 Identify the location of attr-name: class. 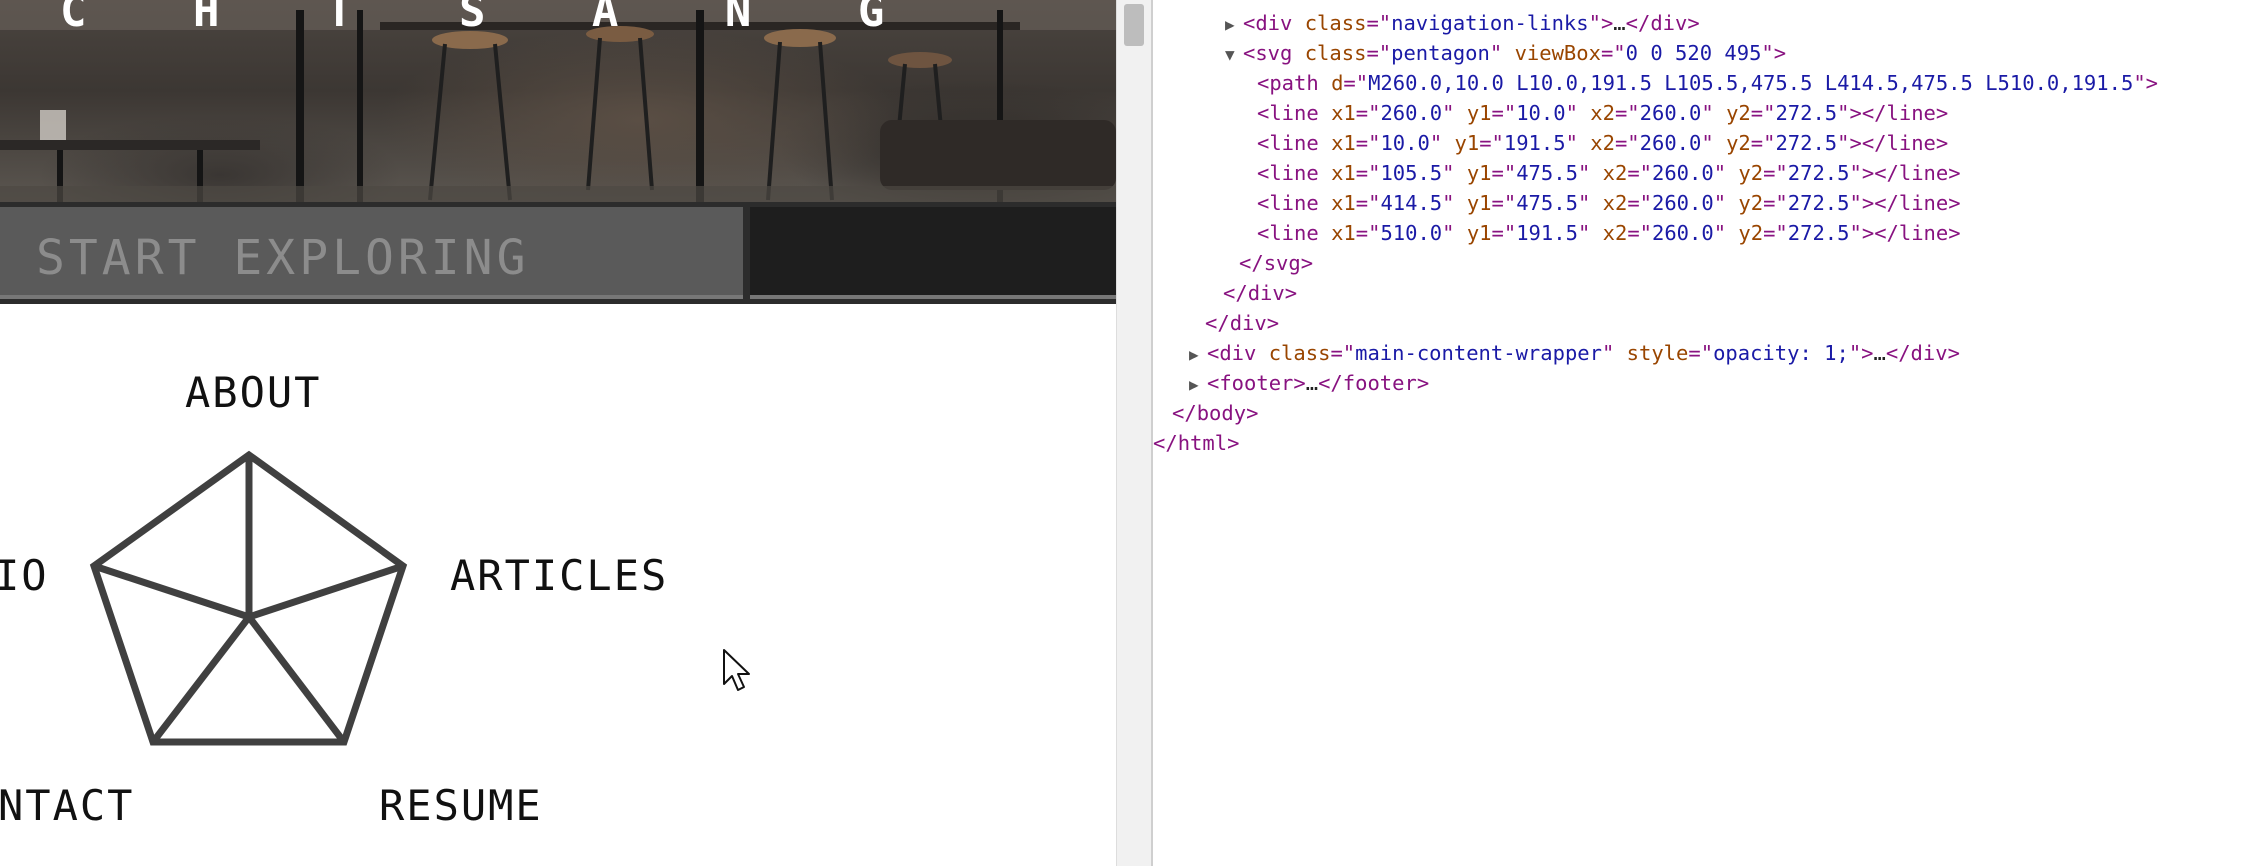
(1299, 353).